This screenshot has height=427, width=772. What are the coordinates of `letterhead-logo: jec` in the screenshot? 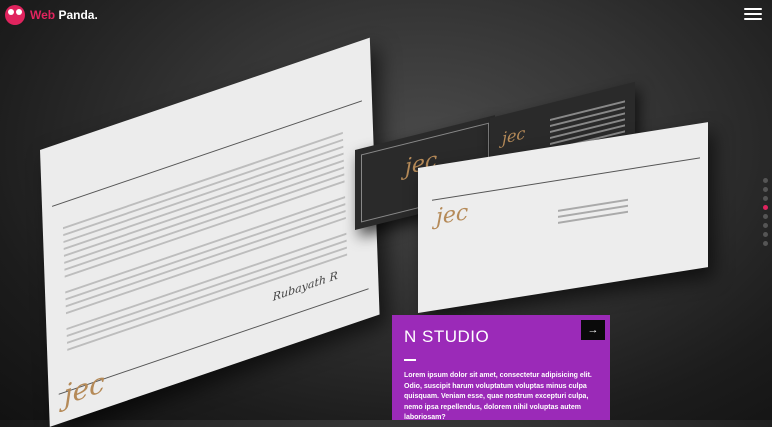 It's located at (84, 388).